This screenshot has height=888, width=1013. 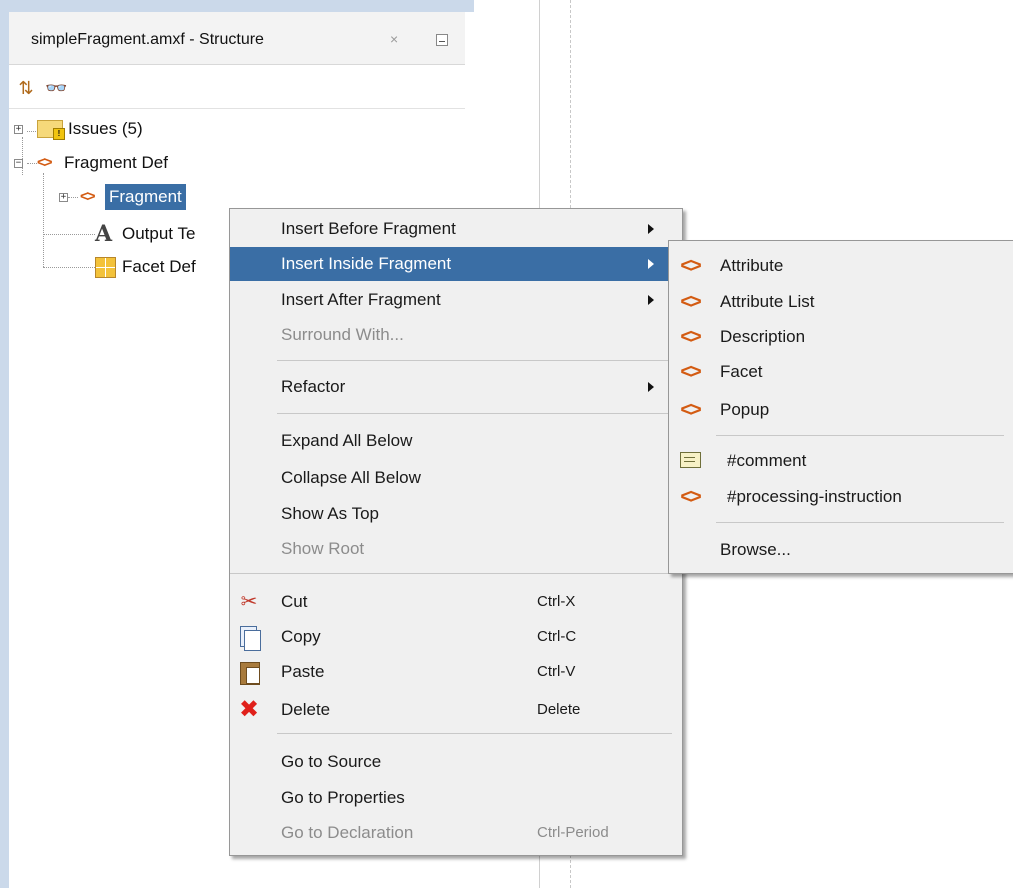 I want to click on structure-toolbar: ⇅ 👓, so click(x=237, y=86).